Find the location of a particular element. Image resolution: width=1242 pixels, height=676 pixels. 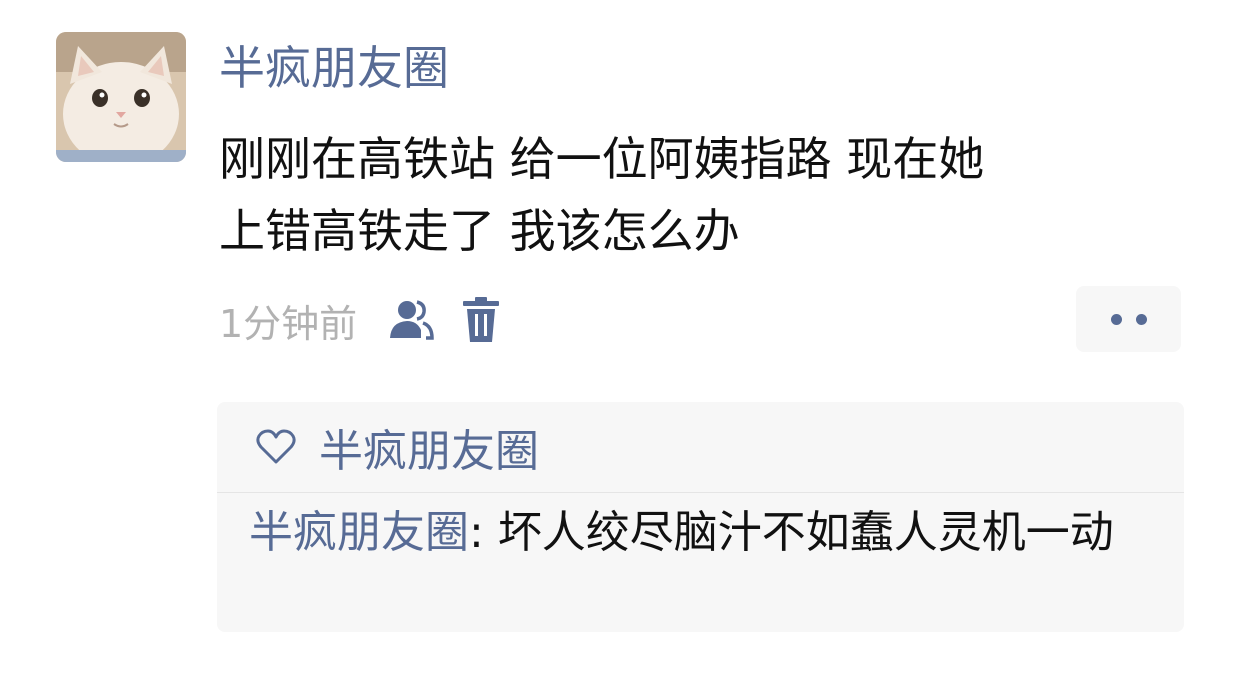

post-meta: 1分钟前 is located at coordinates (362, 320).